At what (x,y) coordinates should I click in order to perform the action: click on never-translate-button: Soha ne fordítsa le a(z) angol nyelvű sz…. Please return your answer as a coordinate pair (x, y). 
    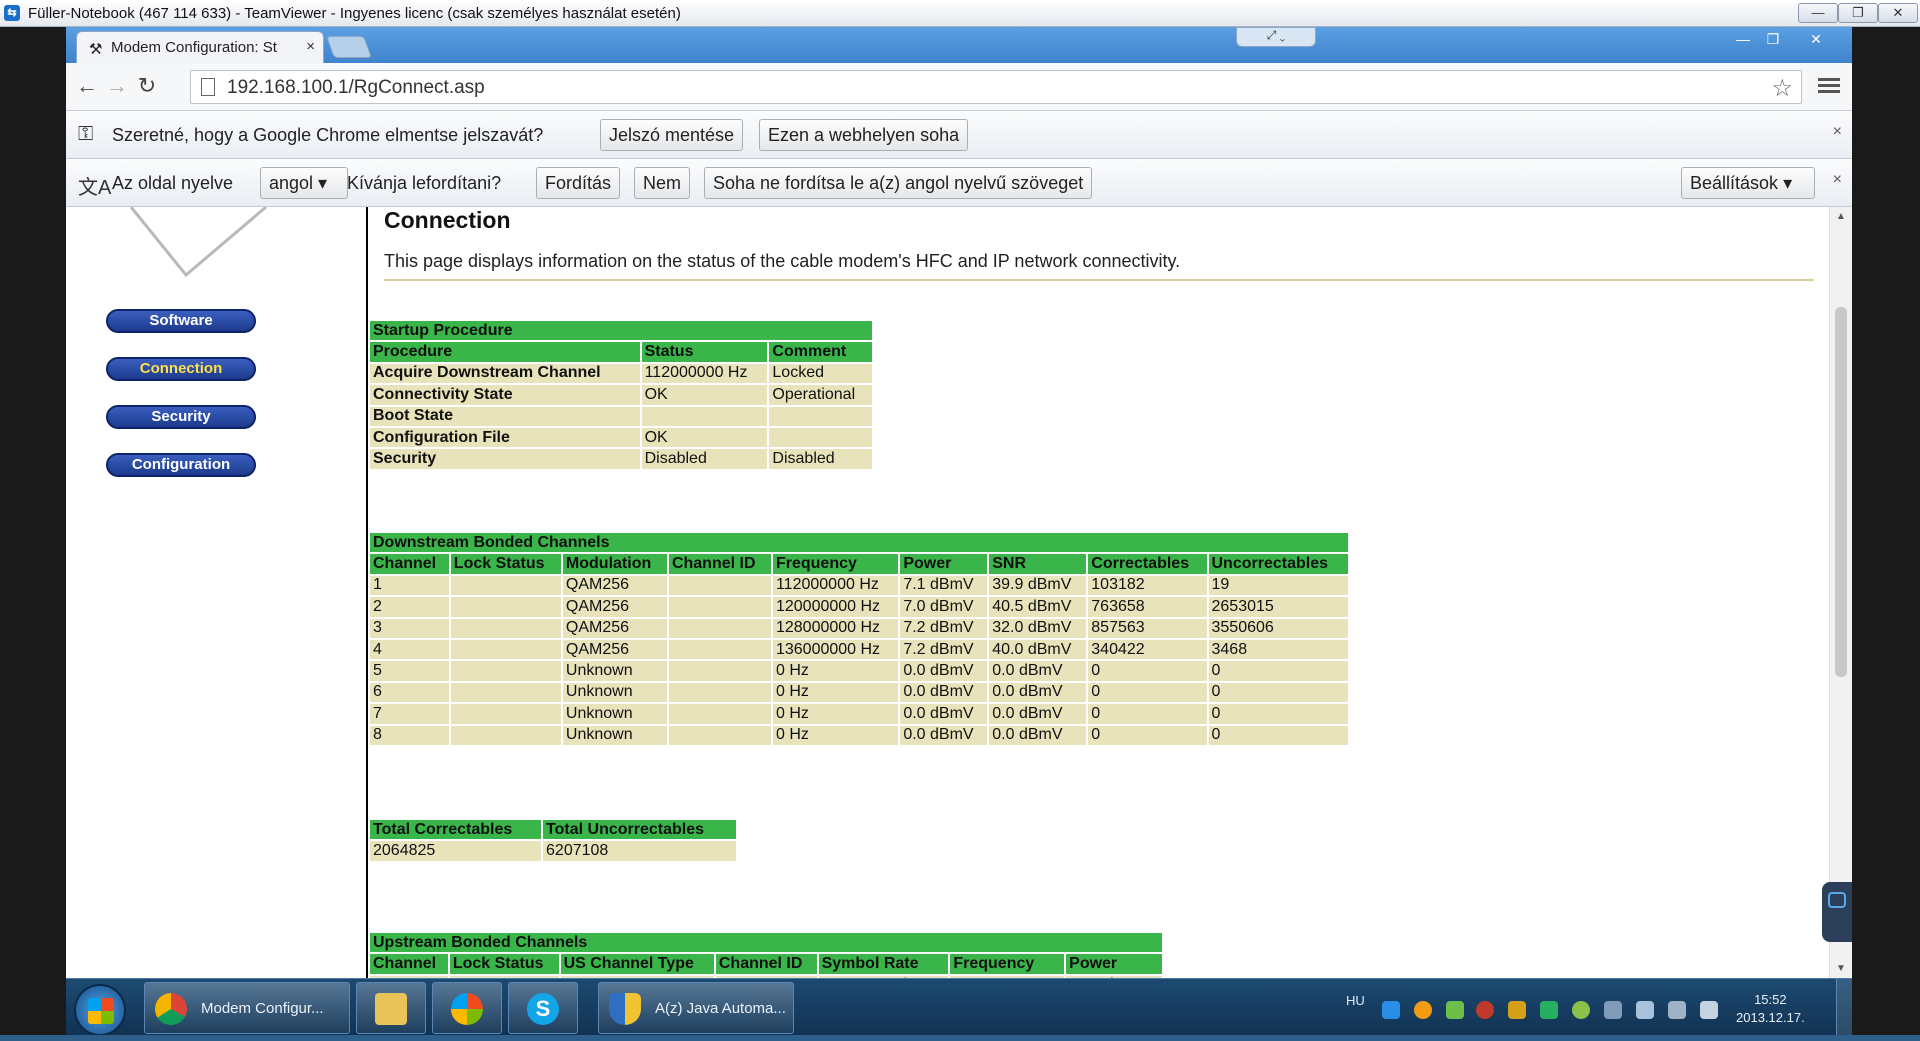
    Looking at the image, I should click on (898, 183).